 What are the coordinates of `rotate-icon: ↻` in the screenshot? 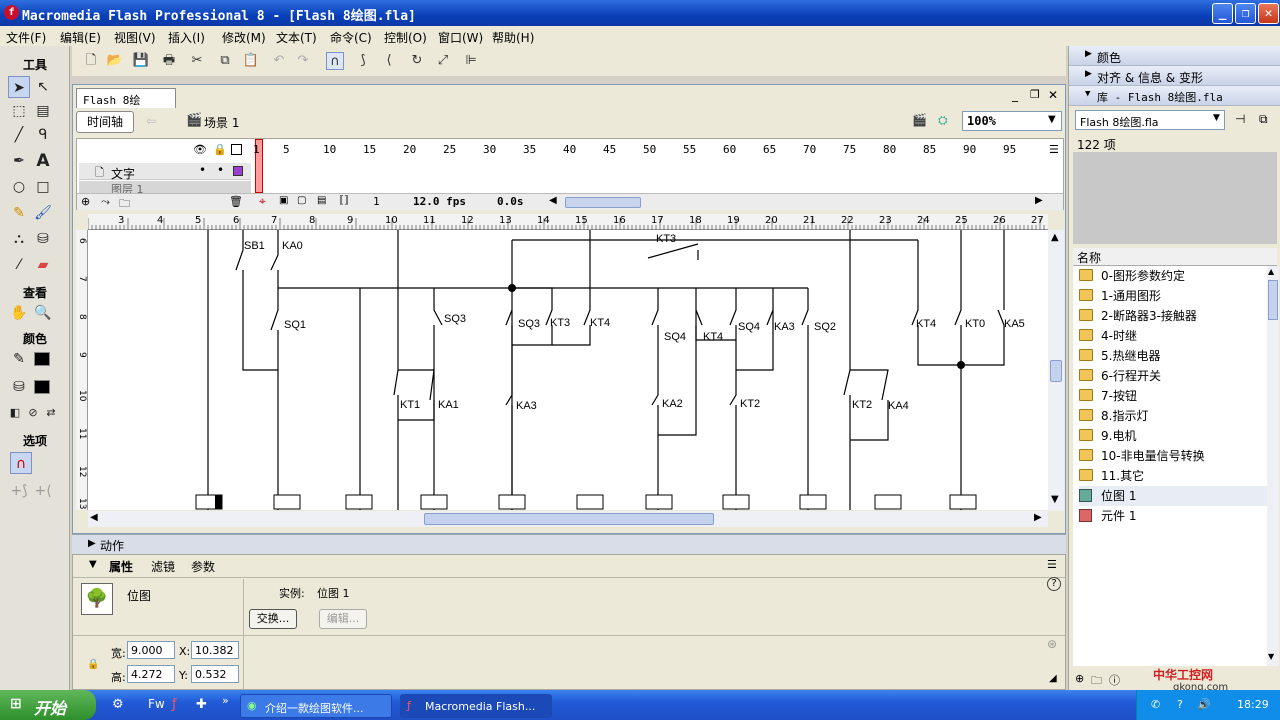 It's located at (417, 61).